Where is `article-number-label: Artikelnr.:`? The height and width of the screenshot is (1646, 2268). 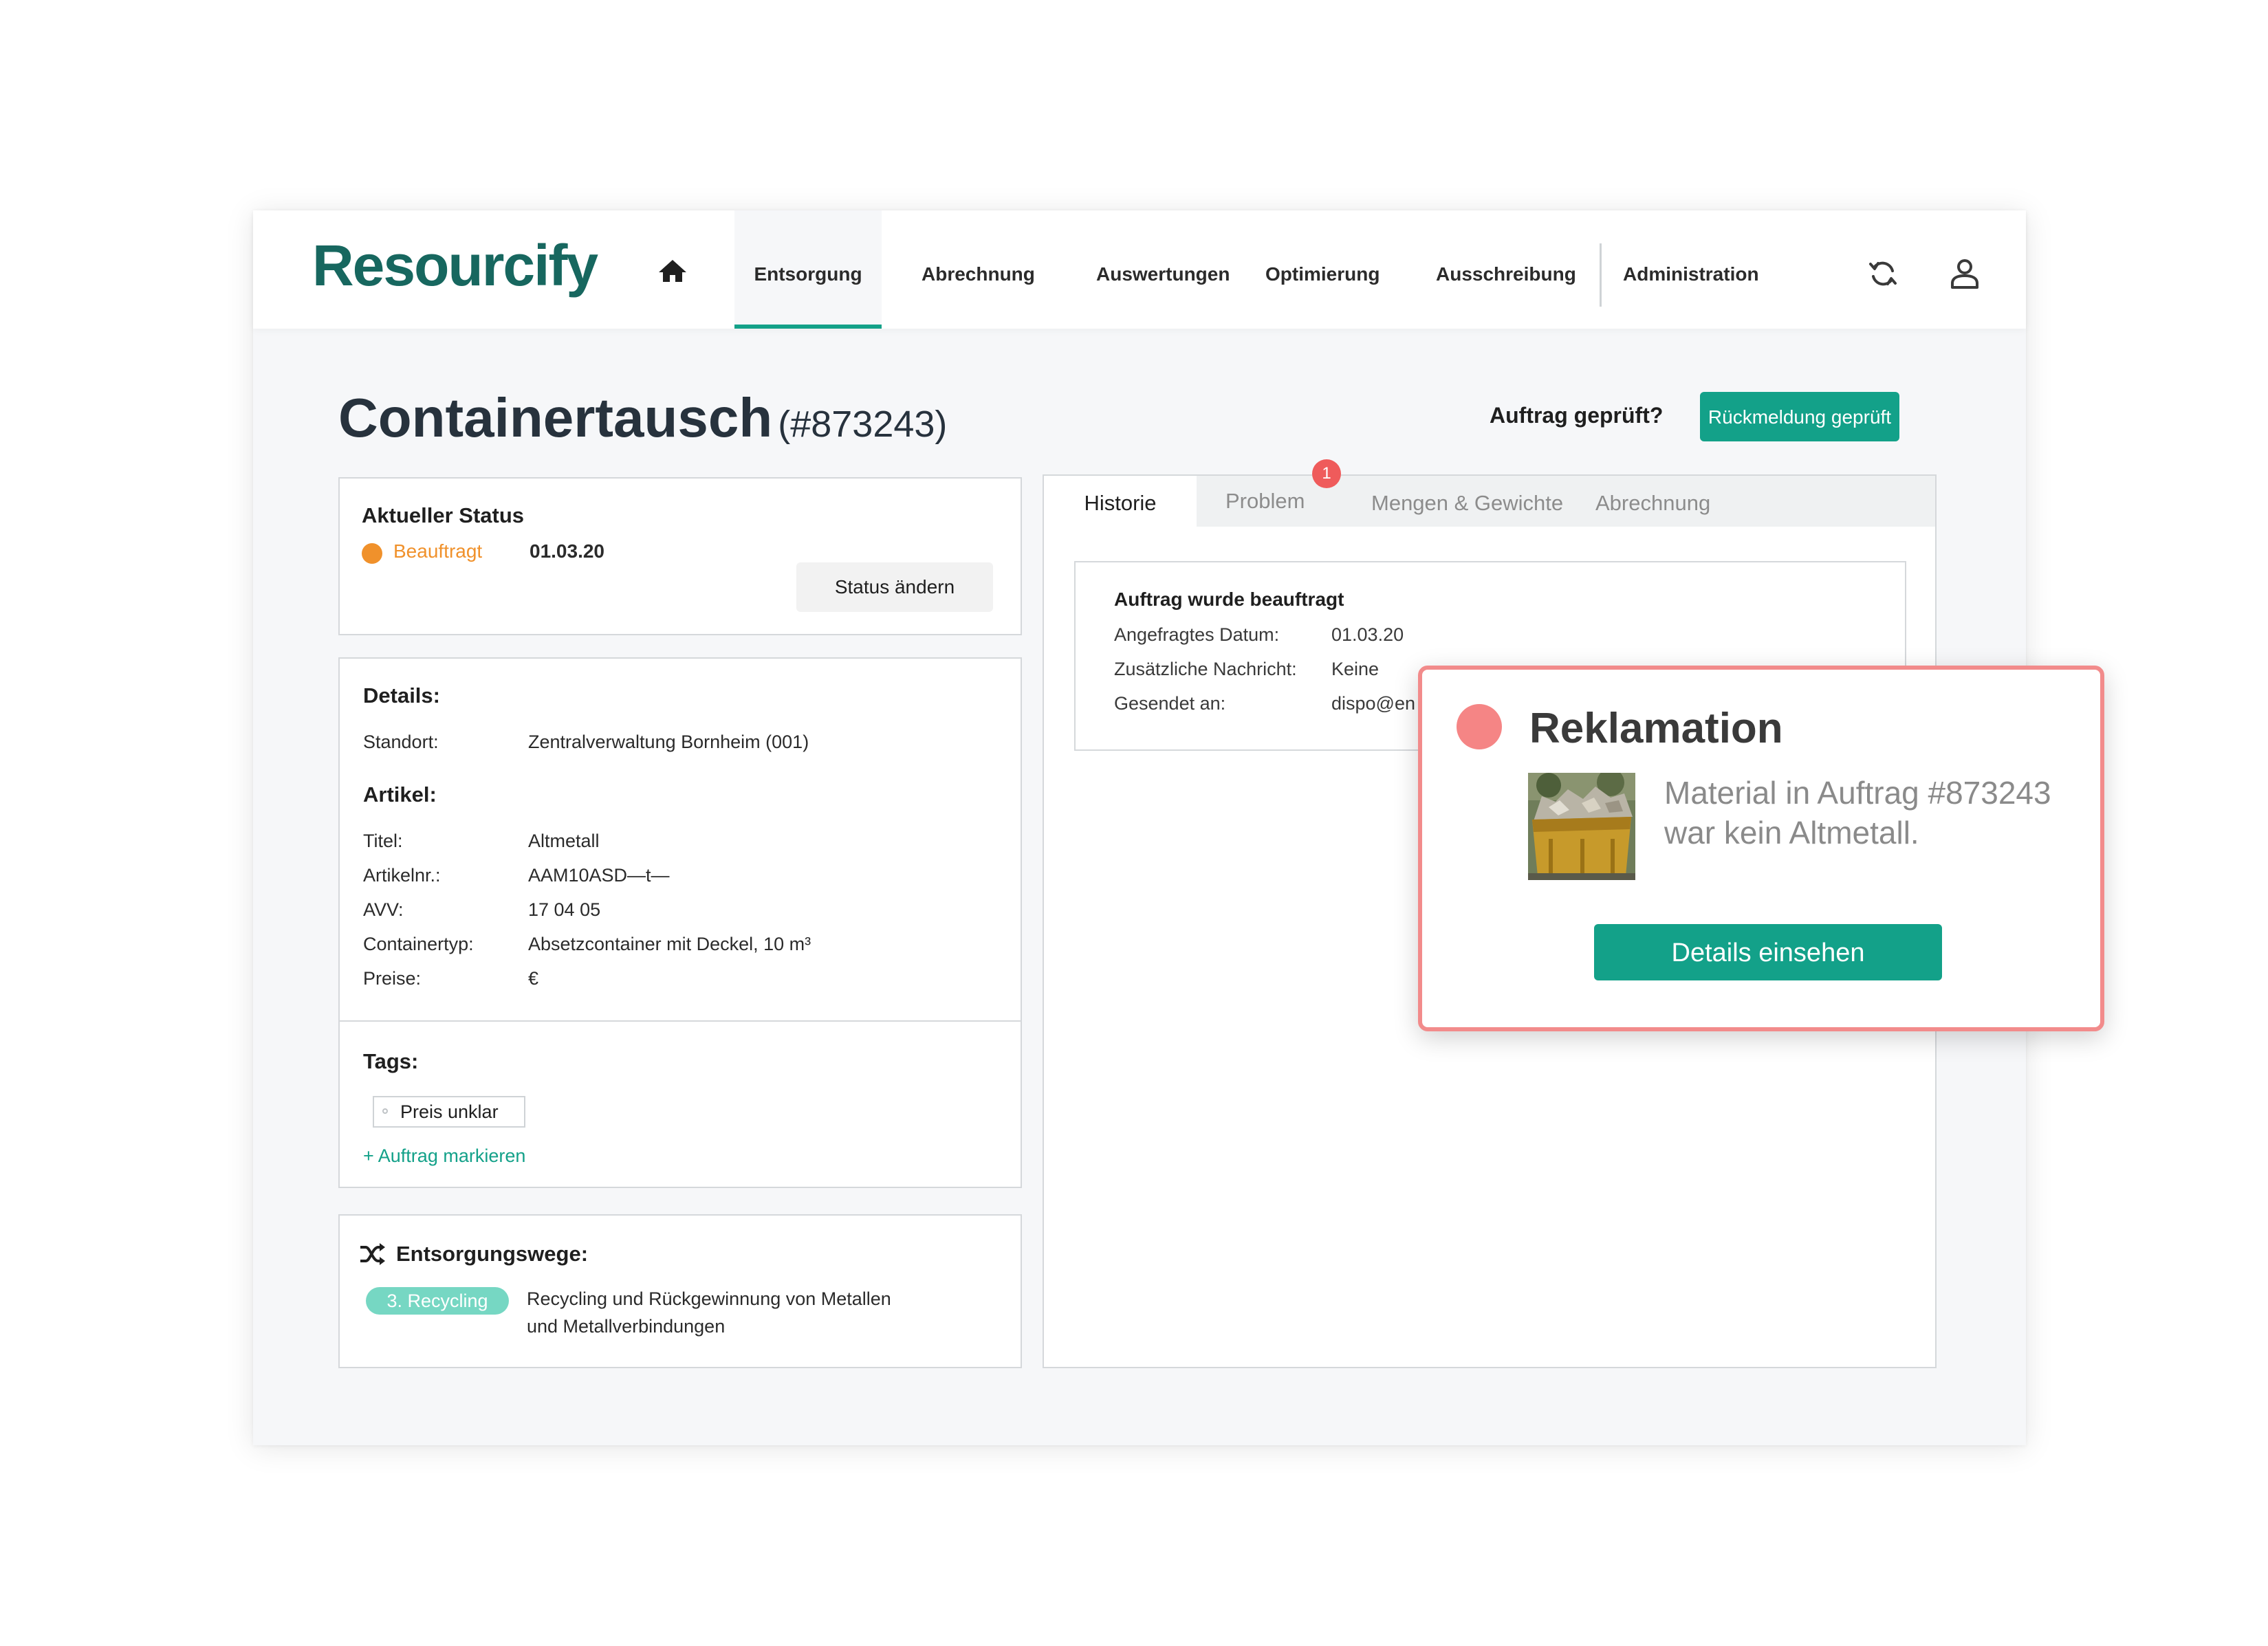 article-number-label: Artikelnr.: is located at coordinates (402, 875).